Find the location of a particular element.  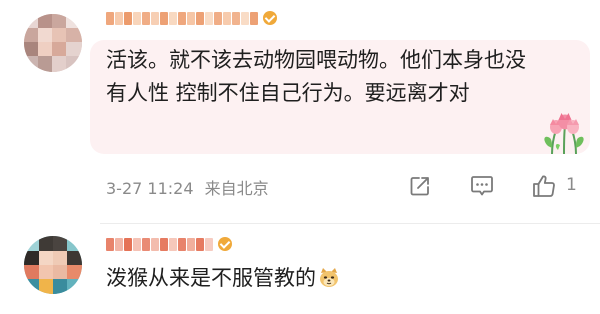

like-count: 1 is located at coordinates (571, 185).